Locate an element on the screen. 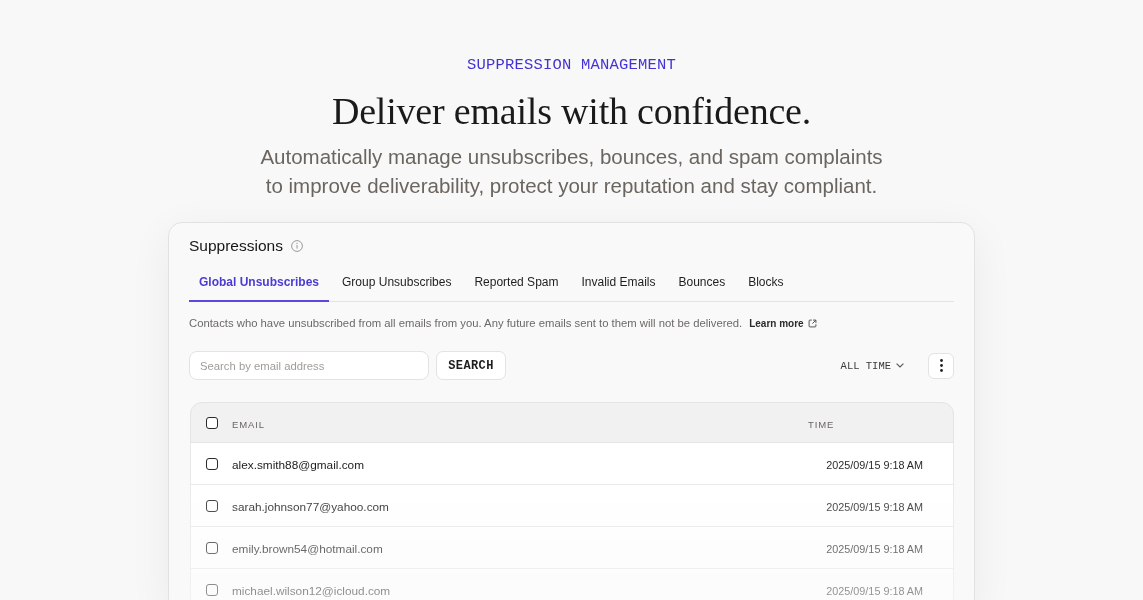 The height and width of the screenshot is (600, 1143). email-cell: michael.wilson12@icloud.com is located at coordinates (311, 590).